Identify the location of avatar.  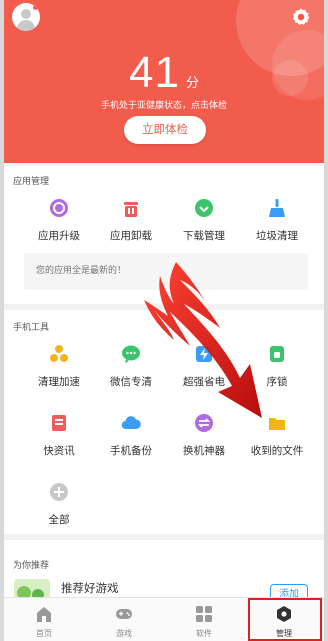
(26, 17).